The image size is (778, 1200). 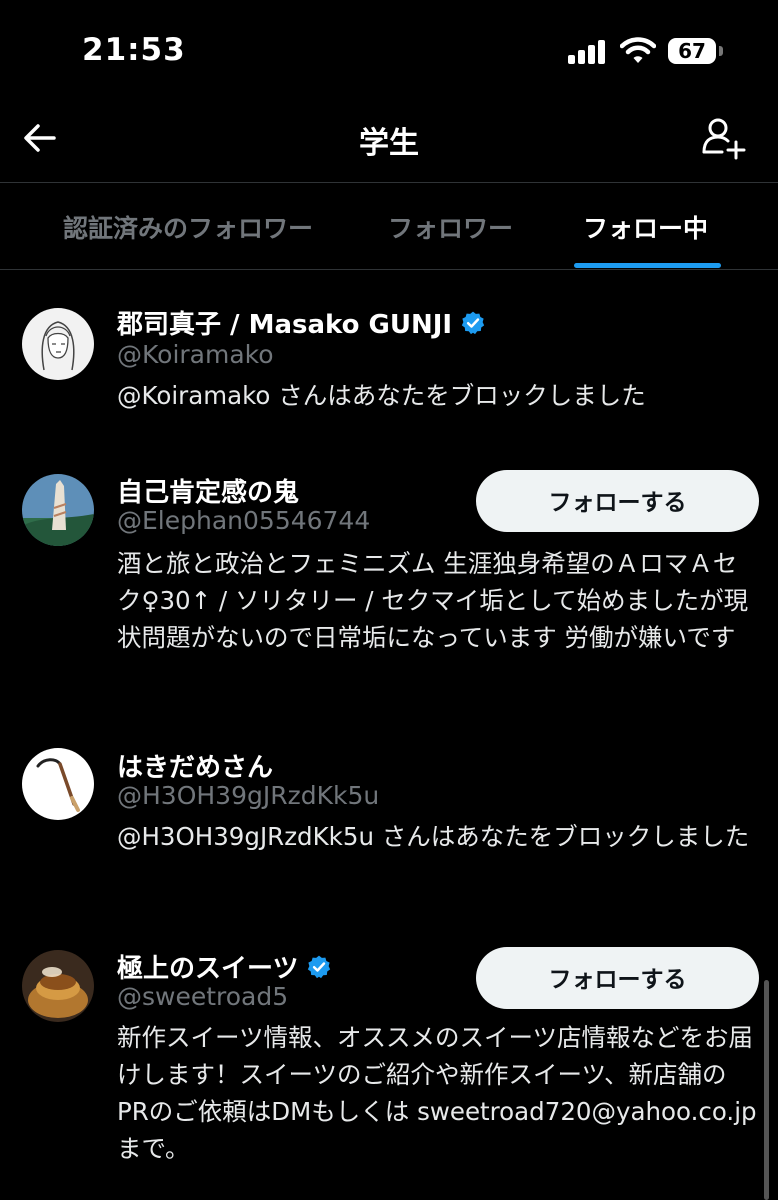 What do you see at coordinates (381, 395) in the screenshot?
I see `user-bio: @Koiramako さんはあなたをブロックしました` at bounding box center [381, 395].